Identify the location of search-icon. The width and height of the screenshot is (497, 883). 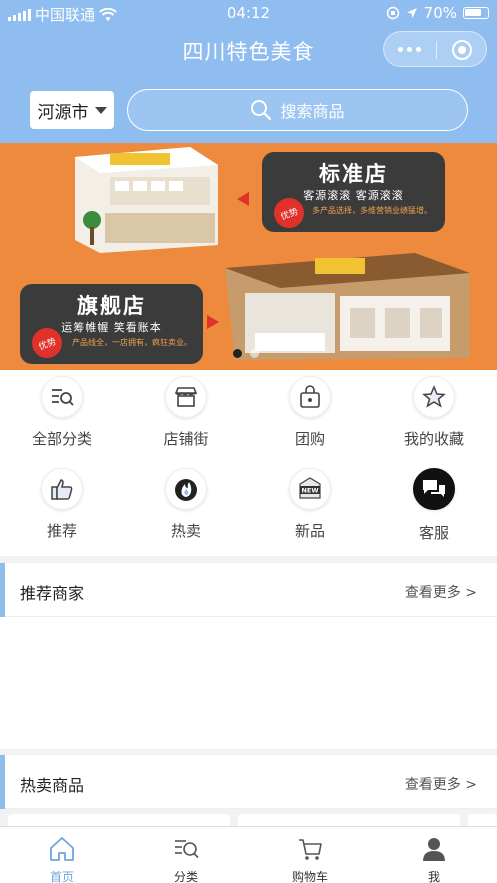
(261, 110).